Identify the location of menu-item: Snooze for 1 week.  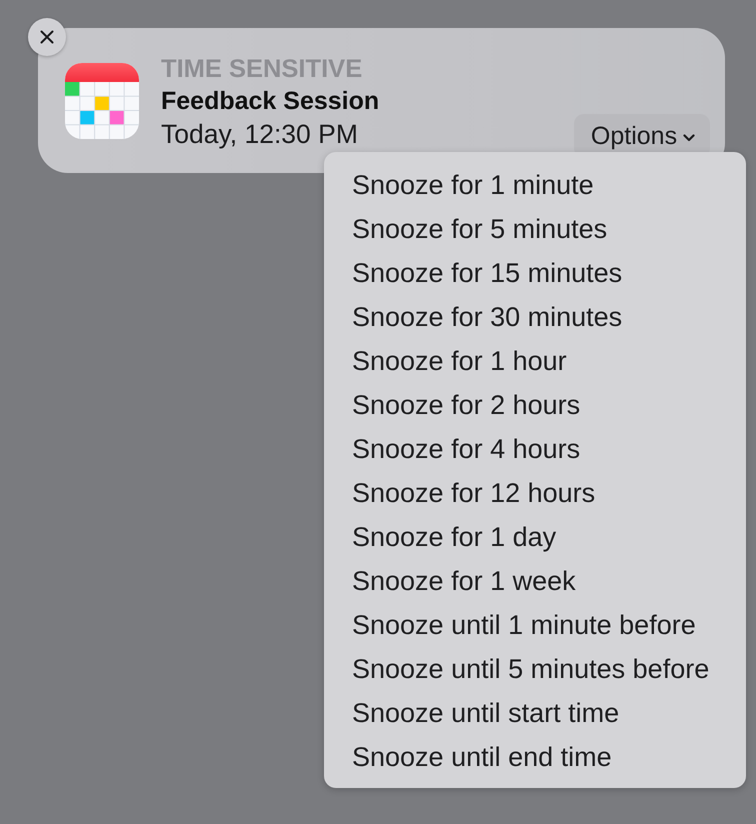
(535, 581).